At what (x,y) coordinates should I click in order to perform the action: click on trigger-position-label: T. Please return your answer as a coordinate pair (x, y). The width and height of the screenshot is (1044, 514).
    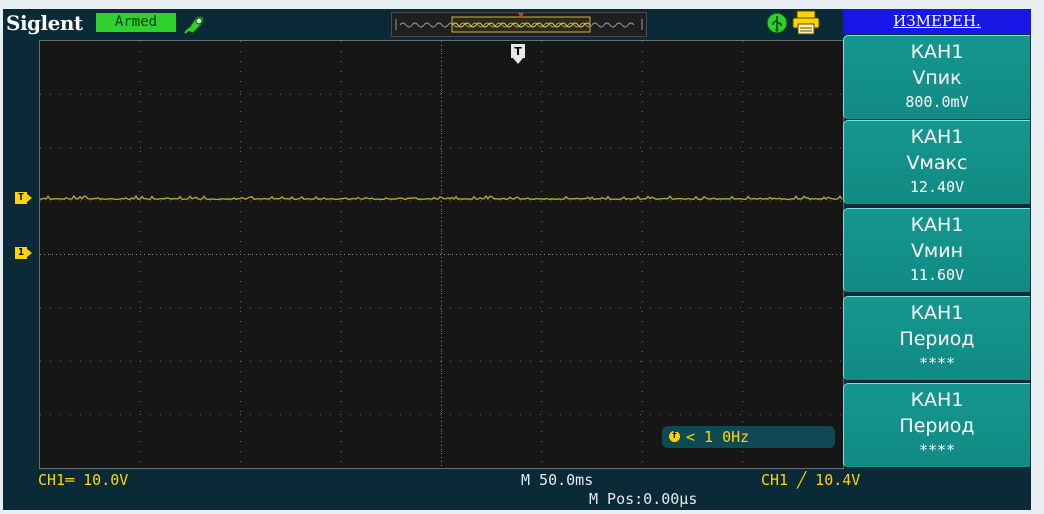
    Looking at the image, I should click on (518, 51).